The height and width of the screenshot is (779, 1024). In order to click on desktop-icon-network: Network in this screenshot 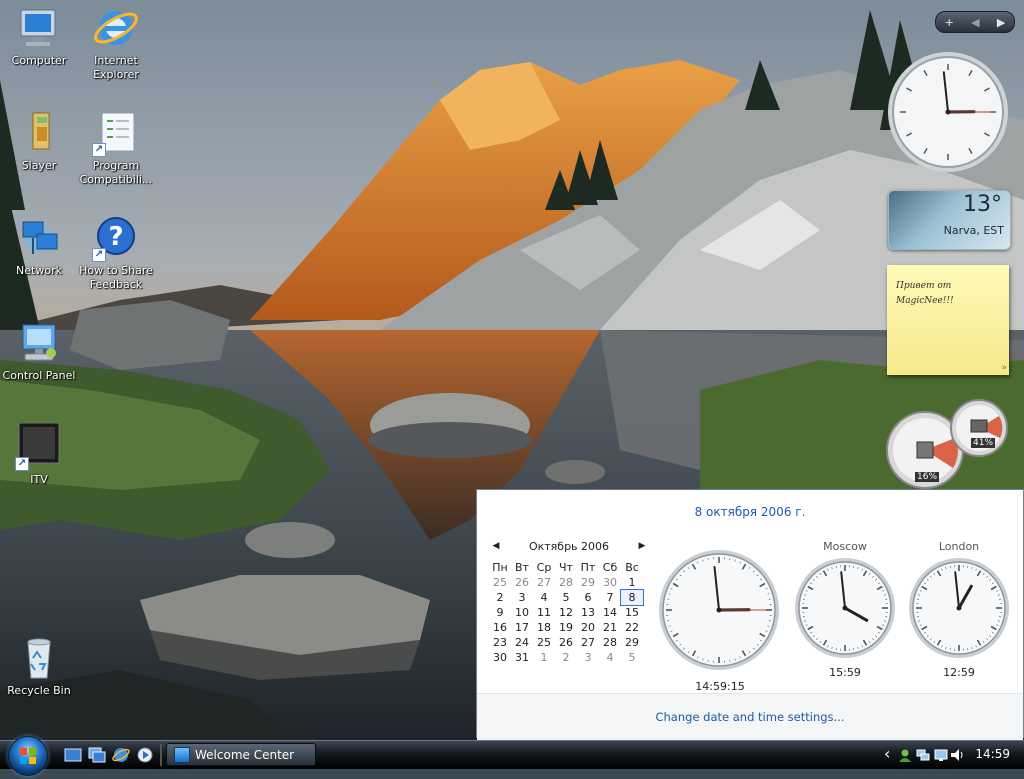, I will do `click(39, 246)`.